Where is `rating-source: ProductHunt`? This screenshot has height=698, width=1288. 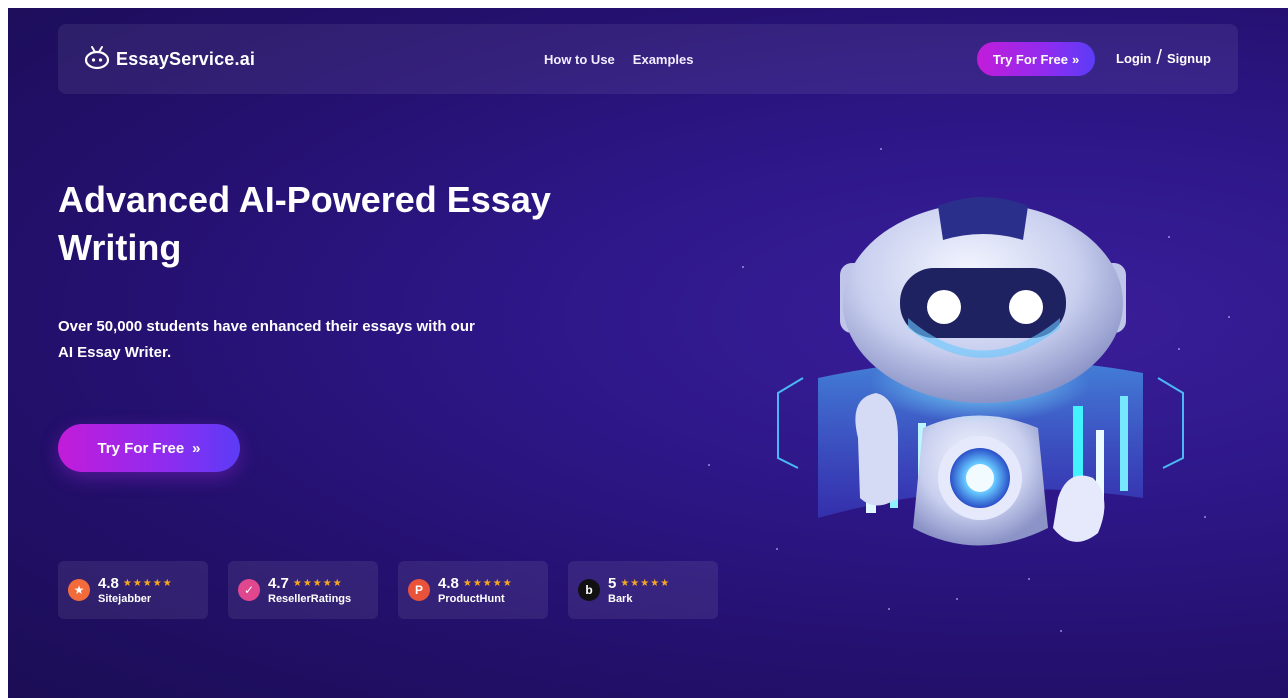 rating-source: ProductHunt is located at coordinates (471, 599).